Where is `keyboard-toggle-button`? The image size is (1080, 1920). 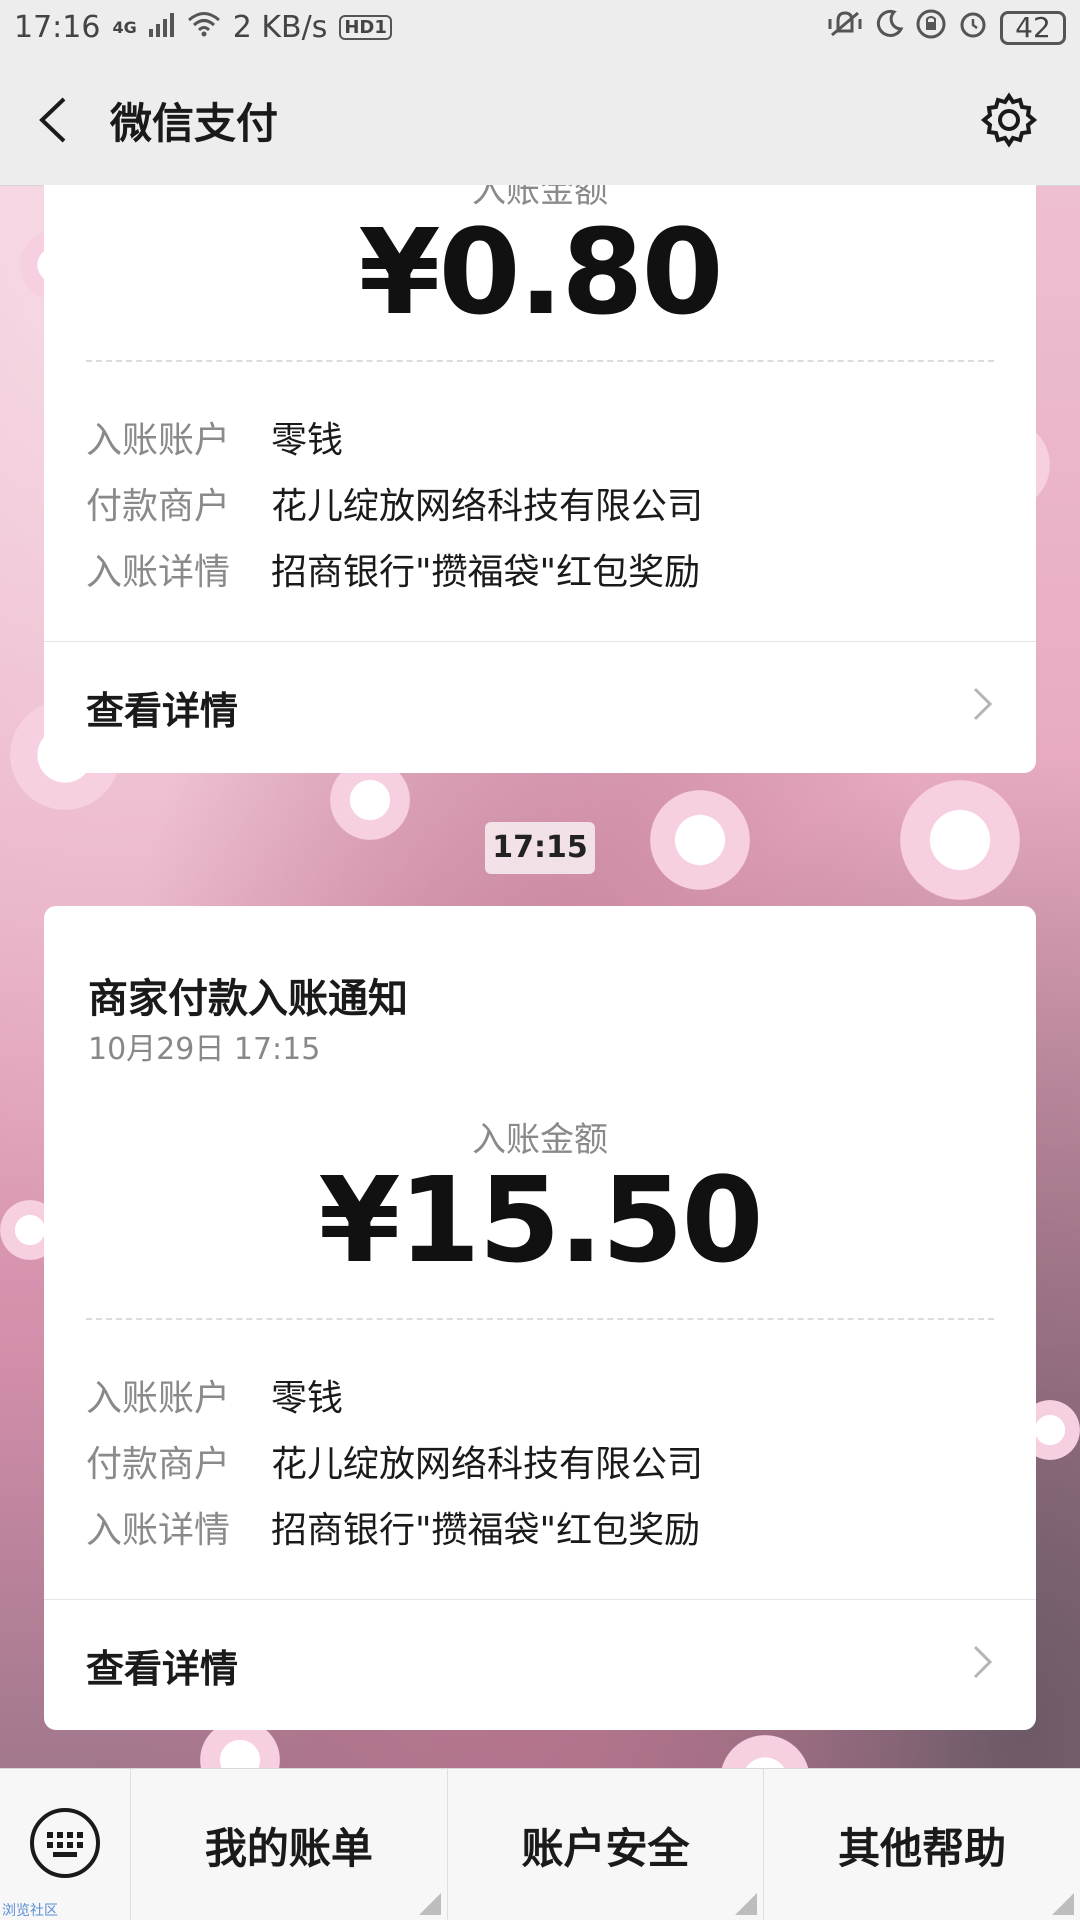
keyboard-toggle-button is located at coordinates (65, 1844).